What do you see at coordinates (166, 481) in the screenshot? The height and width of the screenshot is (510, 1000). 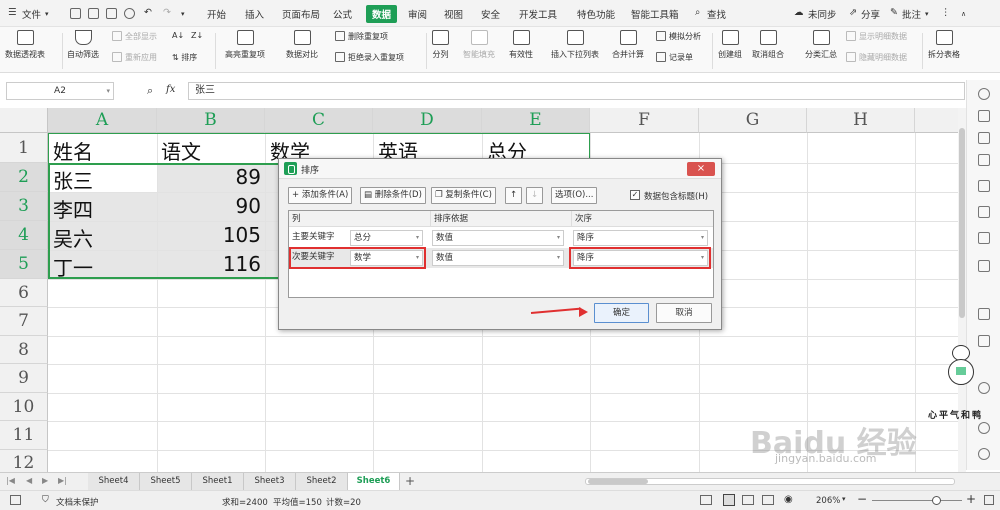 I see `sheet-tab-sheet5: Sheet5` at bounding box center [166, 481].